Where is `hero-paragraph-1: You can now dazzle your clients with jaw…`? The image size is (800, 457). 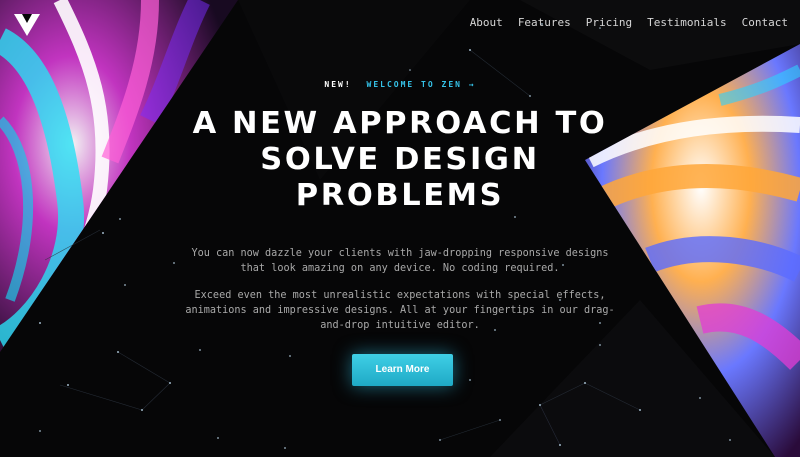
hero-paragraph-1: You can now dazzle your clients with jaw… is located at coordinates (400, 261).